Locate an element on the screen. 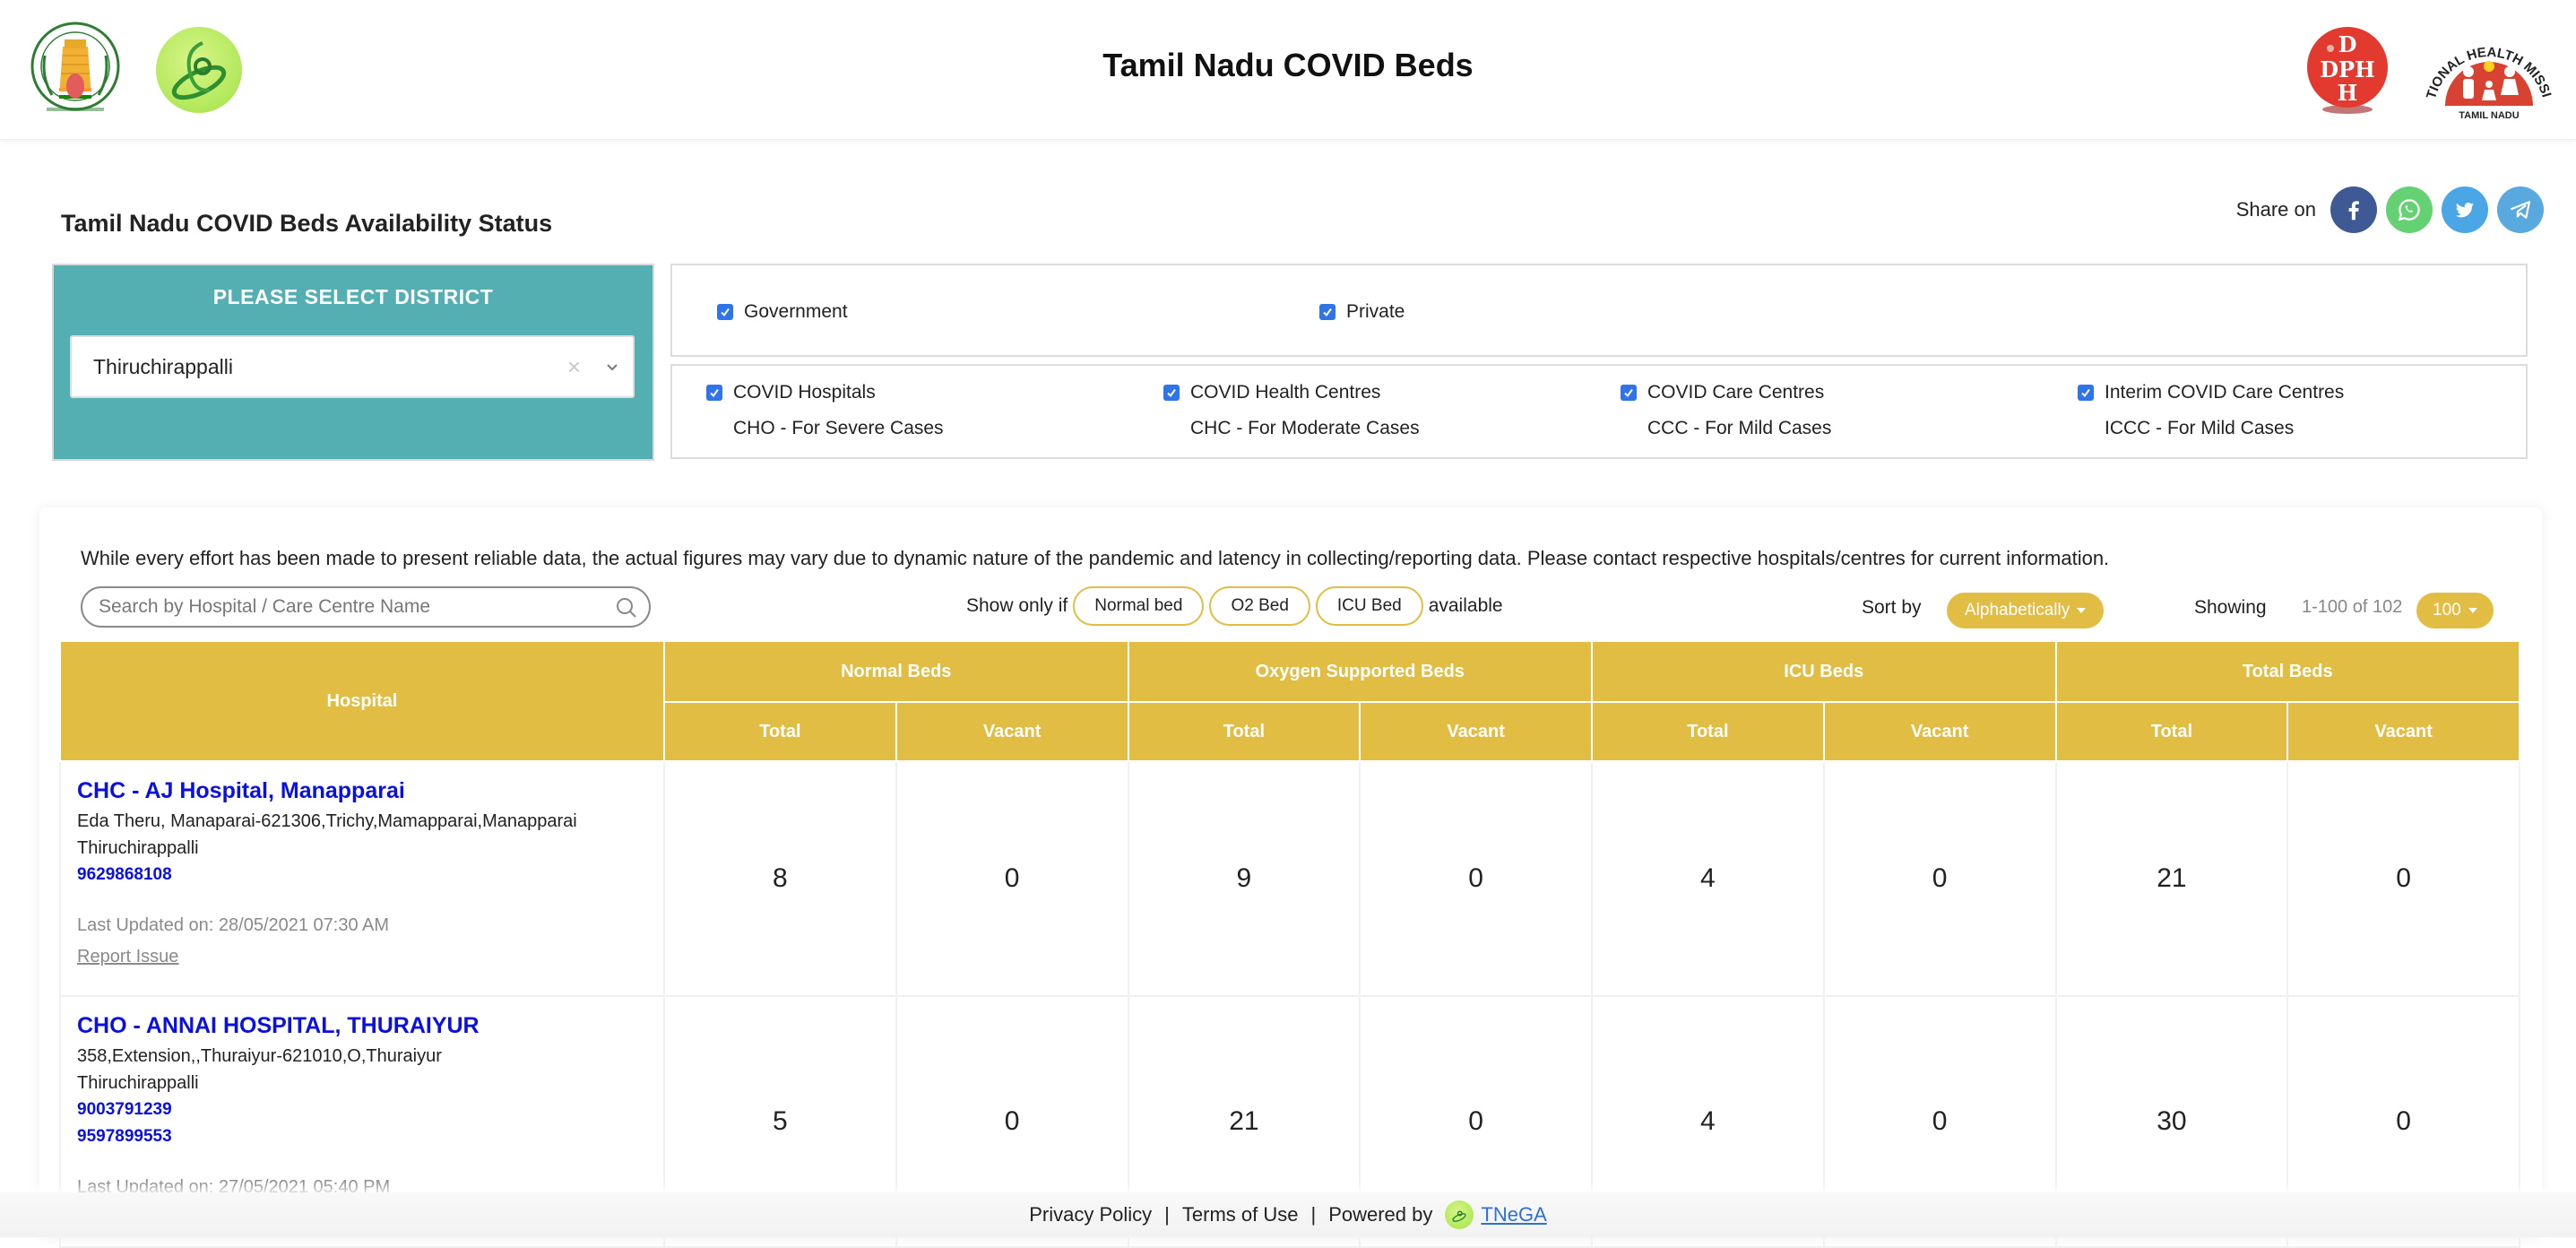 The width and height of the screenshot is (2576, 1248). covid-care-centres-checkbox: COVID Care Centres is located at coordinates (1722, 392).